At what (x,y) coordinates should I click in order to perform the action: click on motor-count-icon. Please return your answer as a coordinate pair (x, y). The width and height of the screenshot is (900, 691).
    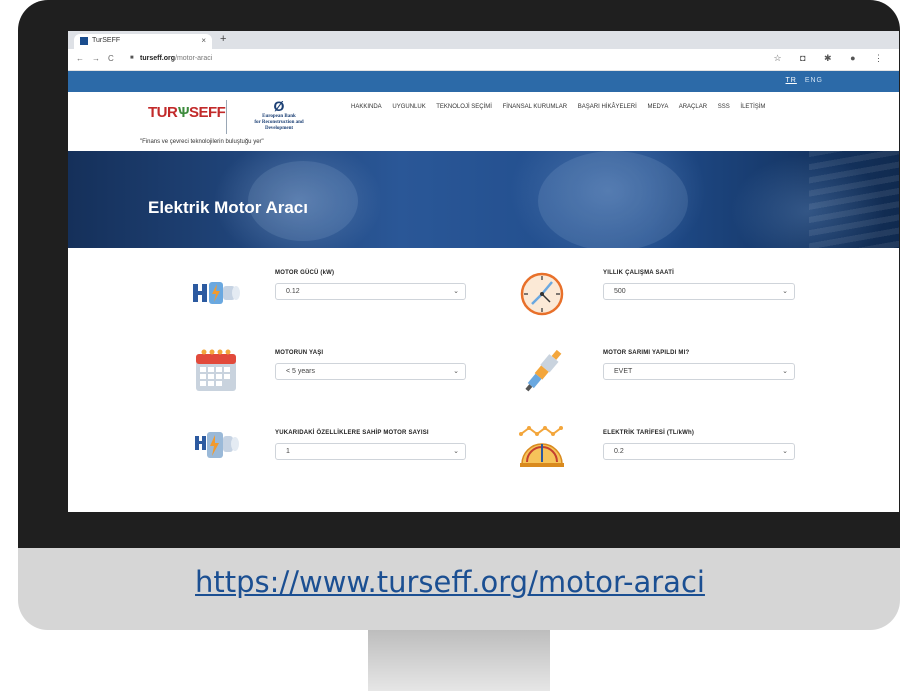
    Looking at the image, I should click on (217, 445).